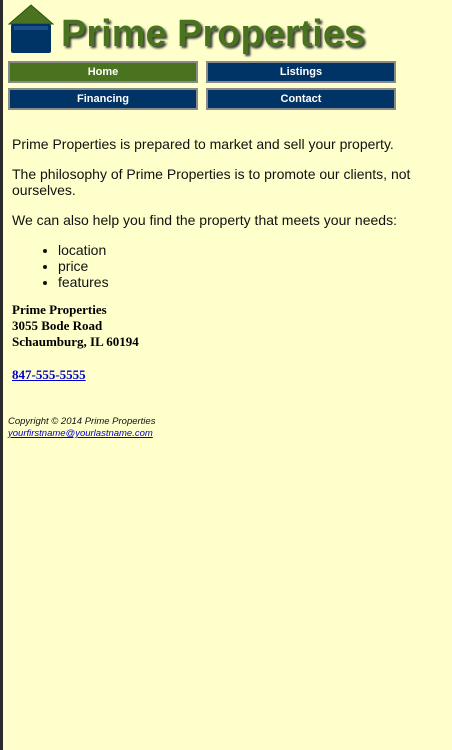  Describe the element at coordinates (80, 433) in the screenshot. I see `email-link: yourfirstname@yourlastname.com` at that location.